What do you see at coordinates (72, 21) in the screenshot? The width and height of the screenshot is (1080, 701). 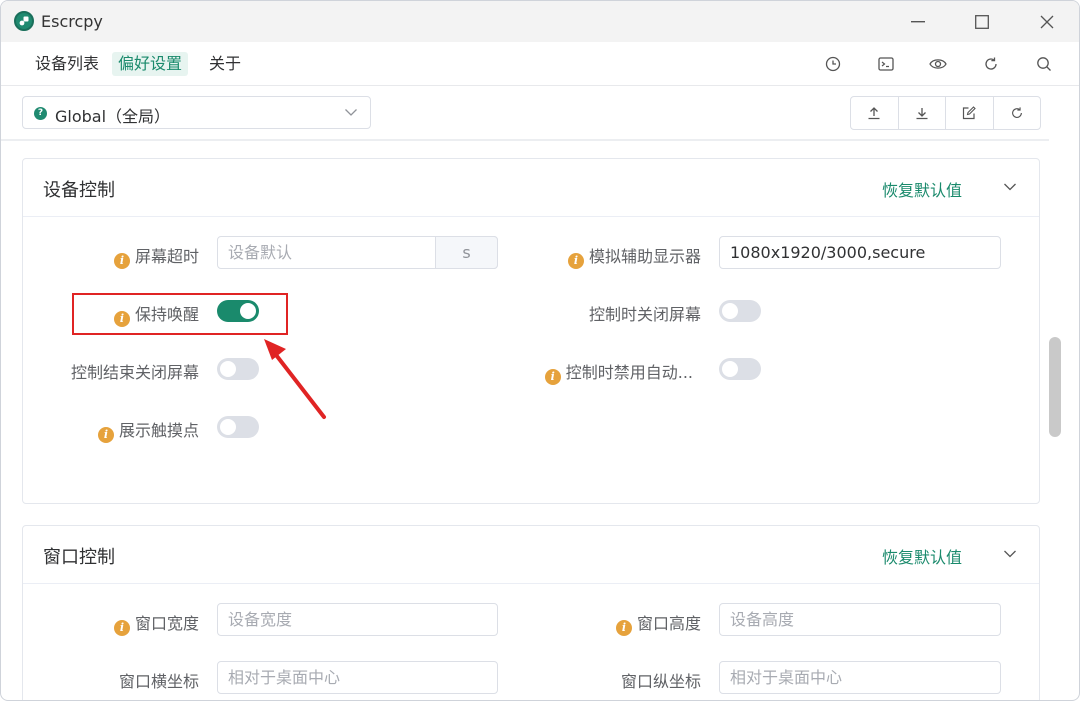 I see `window-title: Escrcpy` at bounding box center [72, 21].